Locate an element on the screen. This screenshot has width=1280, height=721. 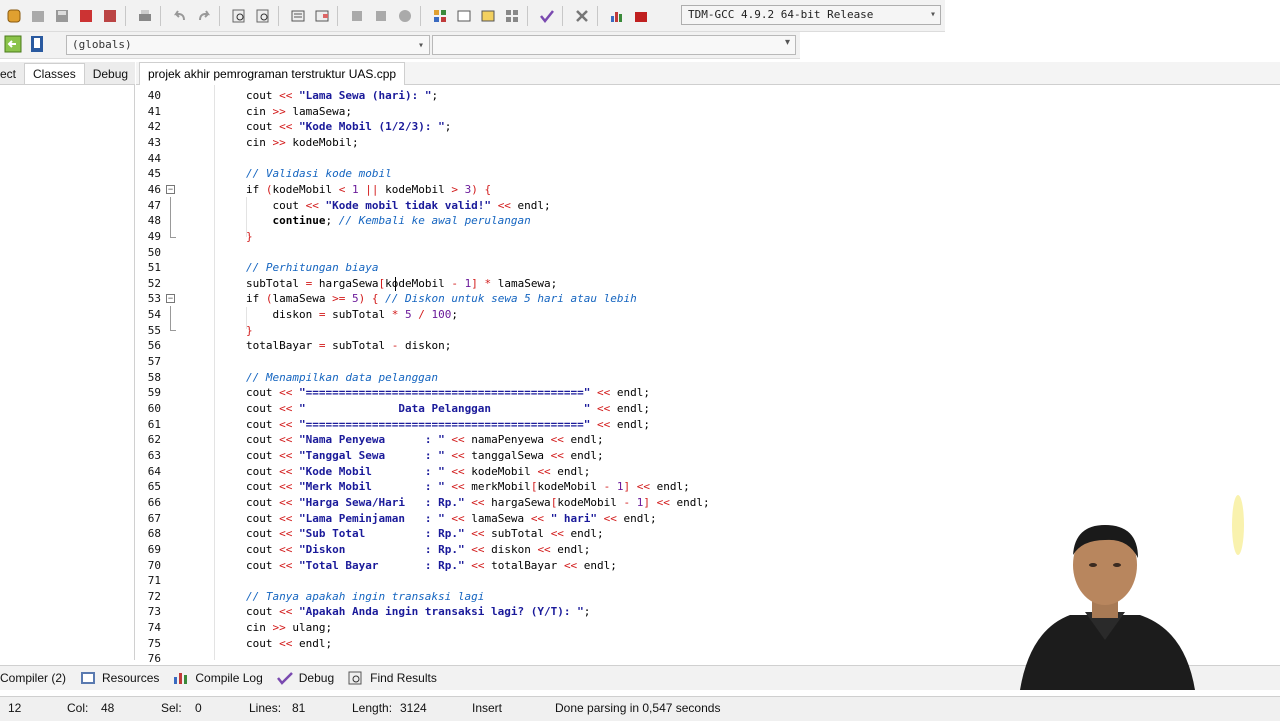
line-number: 68 is located at coordinates (154, 534).